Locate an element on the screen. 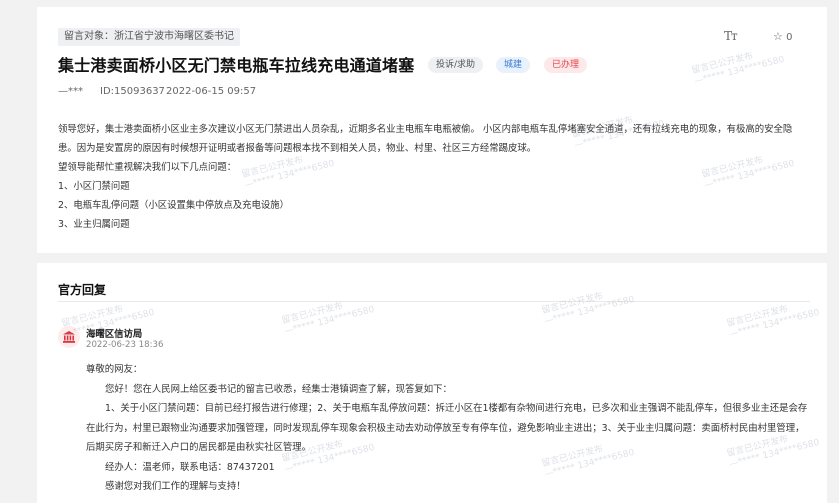  reply-heading: 官方回复 is located at coordinates (82, 290).